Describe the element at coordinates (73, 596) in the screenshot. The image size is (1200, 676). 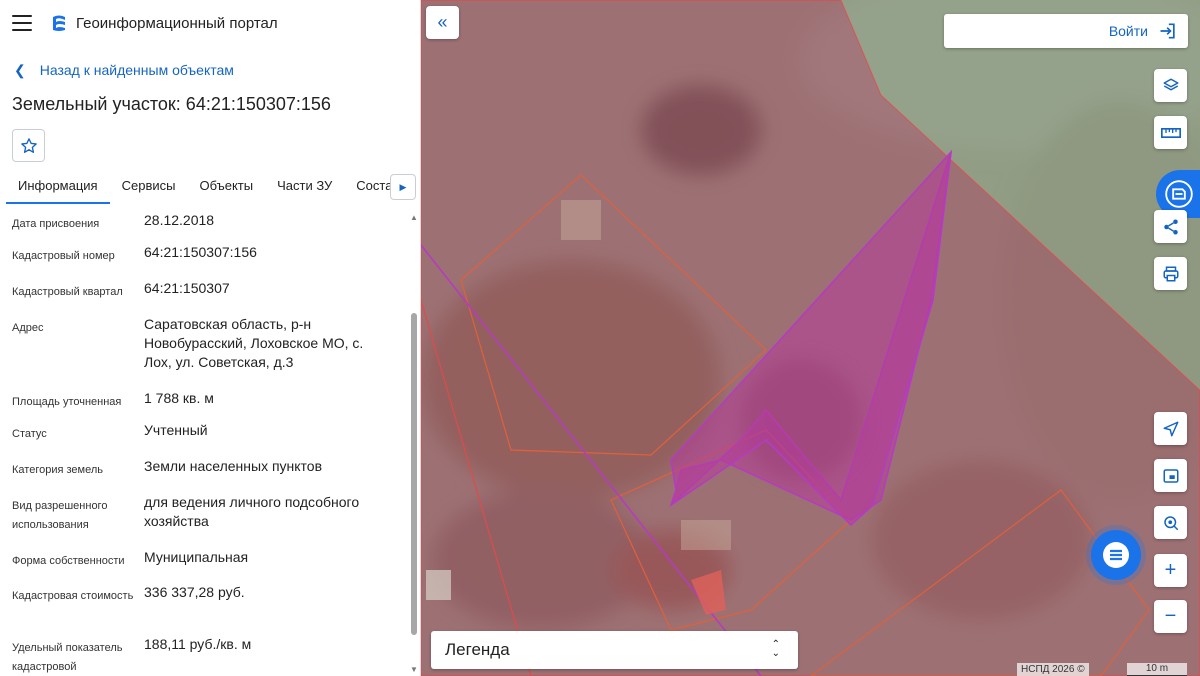
I see `info-label: Кадастровая стоимость` at that location.